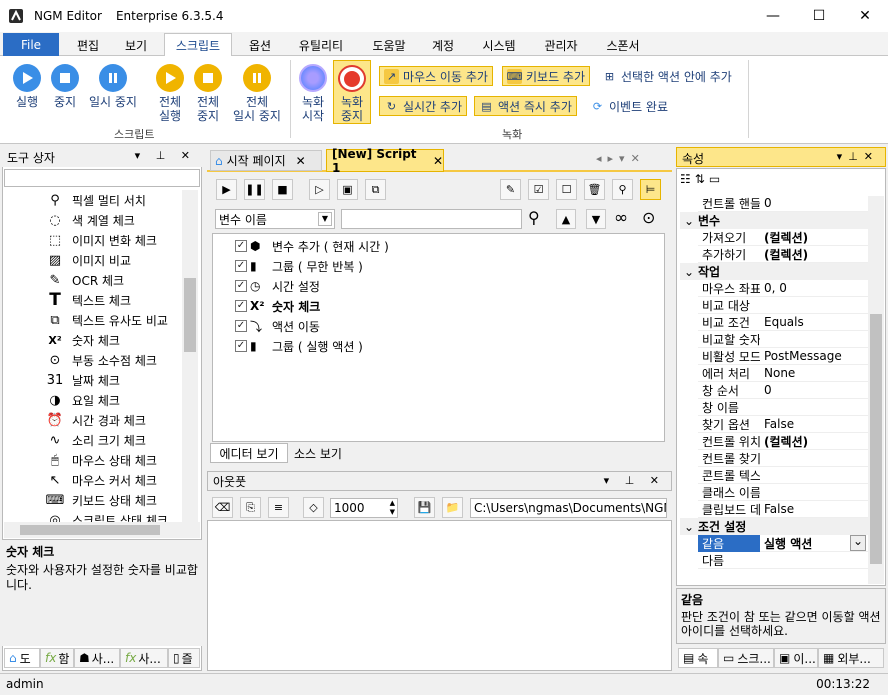  What do you see at coordinates (301, 161) in the screenshot?
I see `close-tab-icon: ✕` at bounding box center [301, 161].